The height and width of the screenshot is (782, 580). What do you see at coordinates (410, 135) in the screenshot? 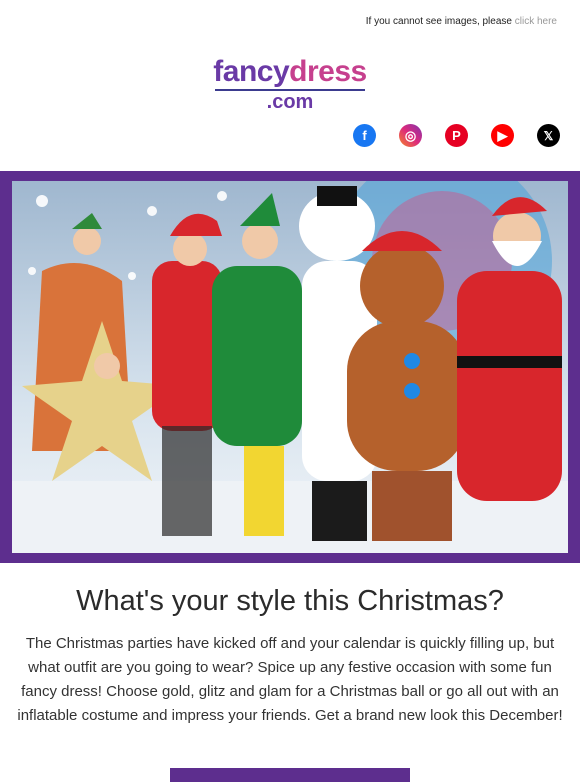
I see `instagram-icon: ◎` at bounding box center [410, 135].